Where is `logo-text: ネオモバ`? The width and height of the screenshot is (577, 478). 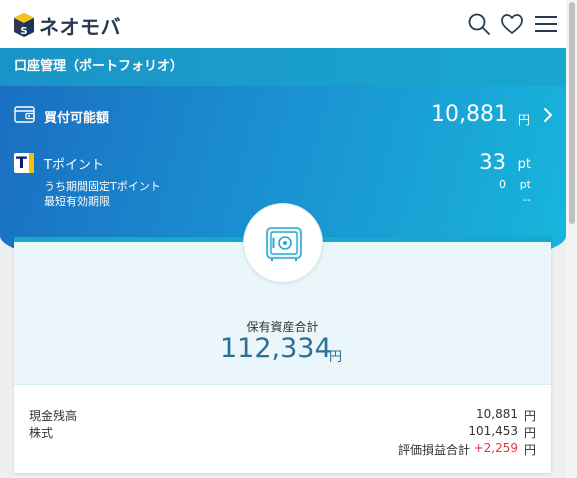 logo-text: ネオモバ is located at coordinates (80, 26).